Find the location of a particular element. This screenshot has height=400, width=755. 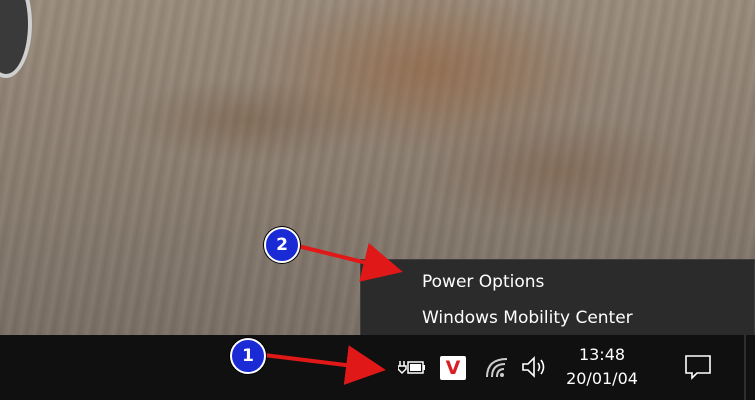

battery-context-menu: Power Options Windows Mobility Center is located at coordinates (557, 299).